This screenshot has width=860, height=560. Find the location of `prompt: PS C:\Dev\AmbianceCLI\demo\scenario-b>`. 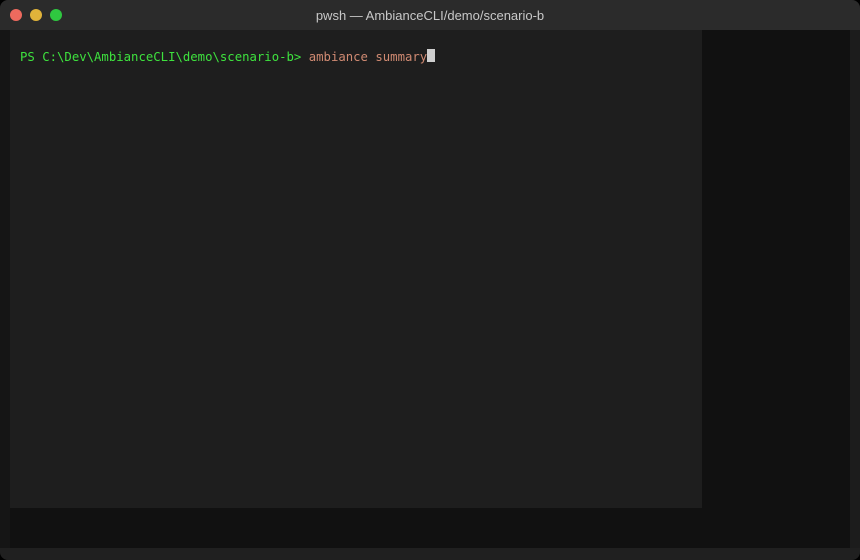

prompt: PS C:\Dev\AmbianceCLI\demo\scenario-b> is located at coordinates (164, 57).